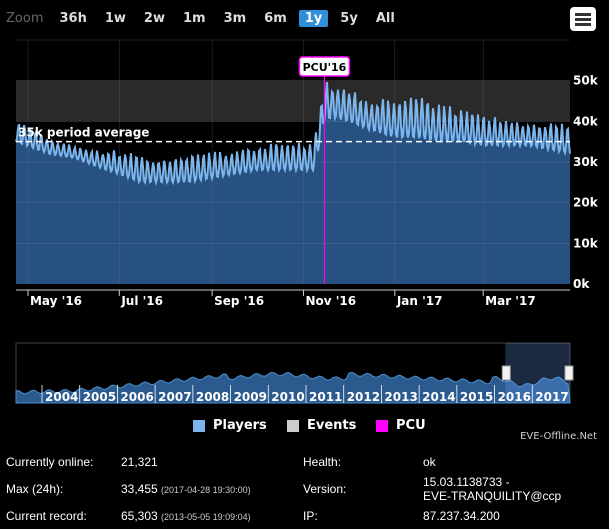  I want to click on current-record-label: Current record:, so click(46, 516).